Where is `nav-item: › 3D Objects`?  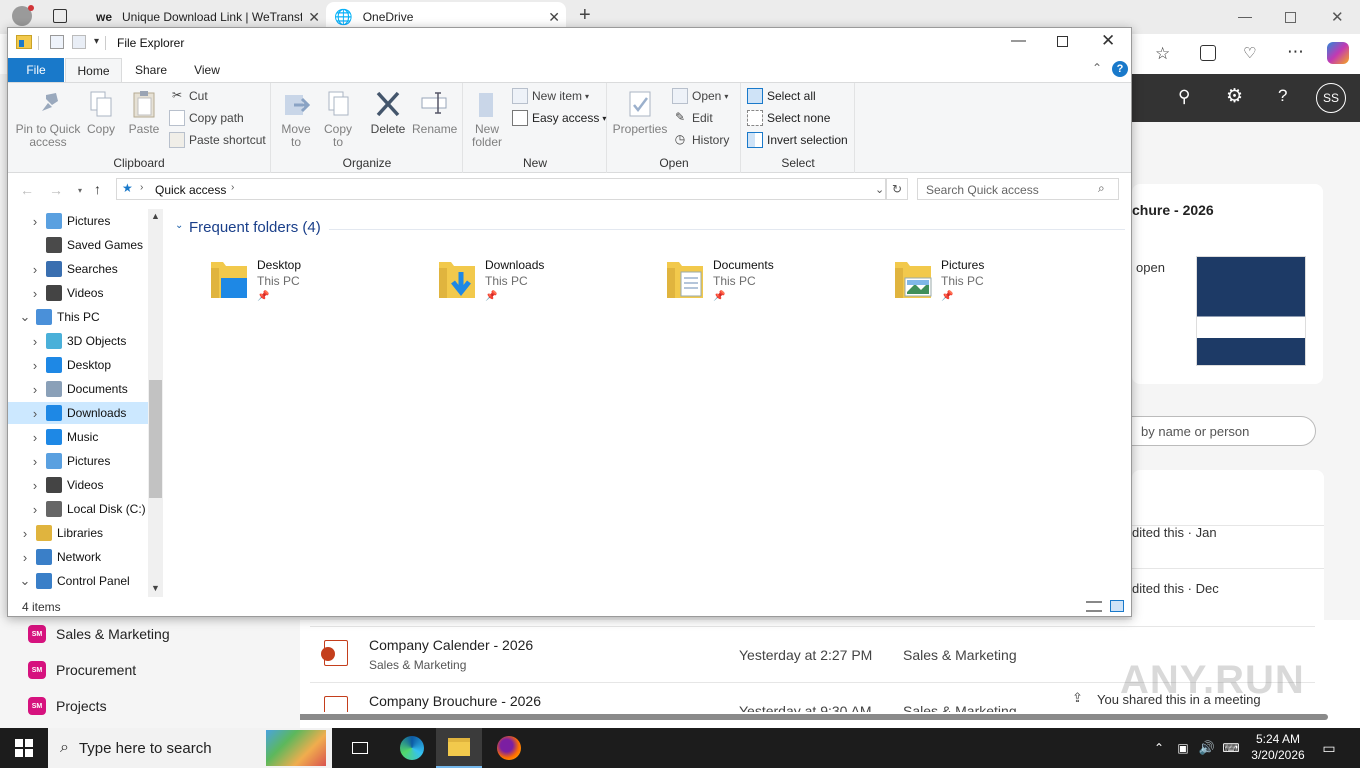
nav-item: › 3D Objects is located at coordinates (88, 341).